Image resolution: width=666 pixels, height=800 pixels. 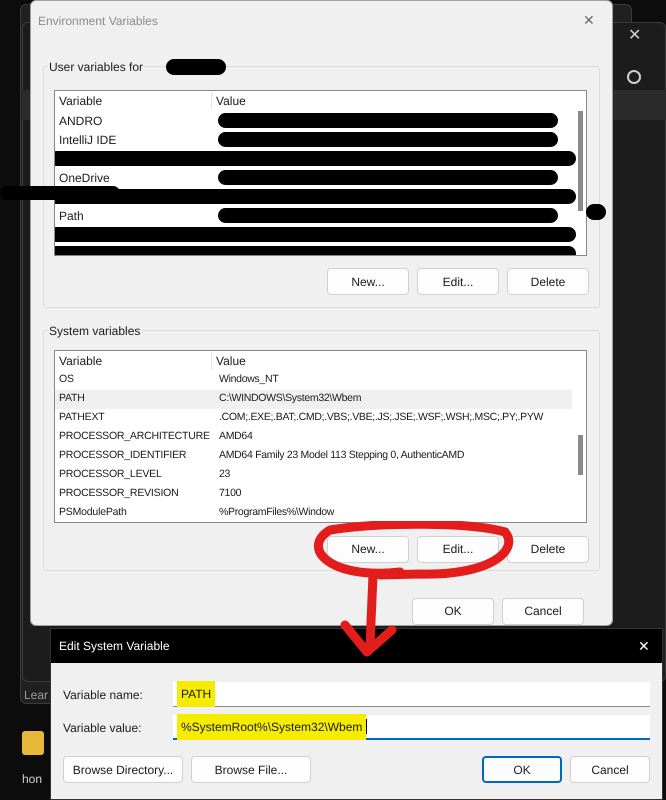 I want to click on variable-value: C:\WINDOWS\System32\Wbem, so click(x=290, y=398).